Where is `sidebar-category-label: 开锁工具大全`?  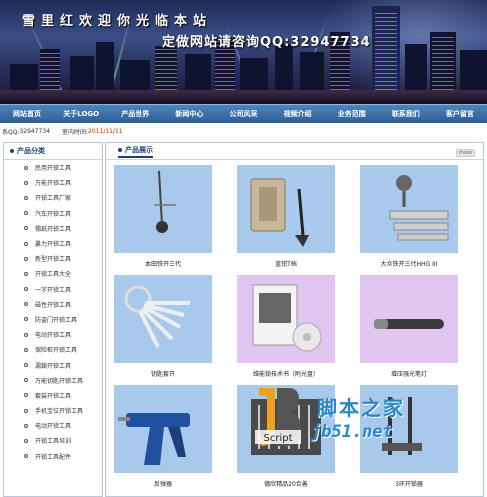 sidebar-category-label: 开锁工具大全 is located at coordinates (53, 275).